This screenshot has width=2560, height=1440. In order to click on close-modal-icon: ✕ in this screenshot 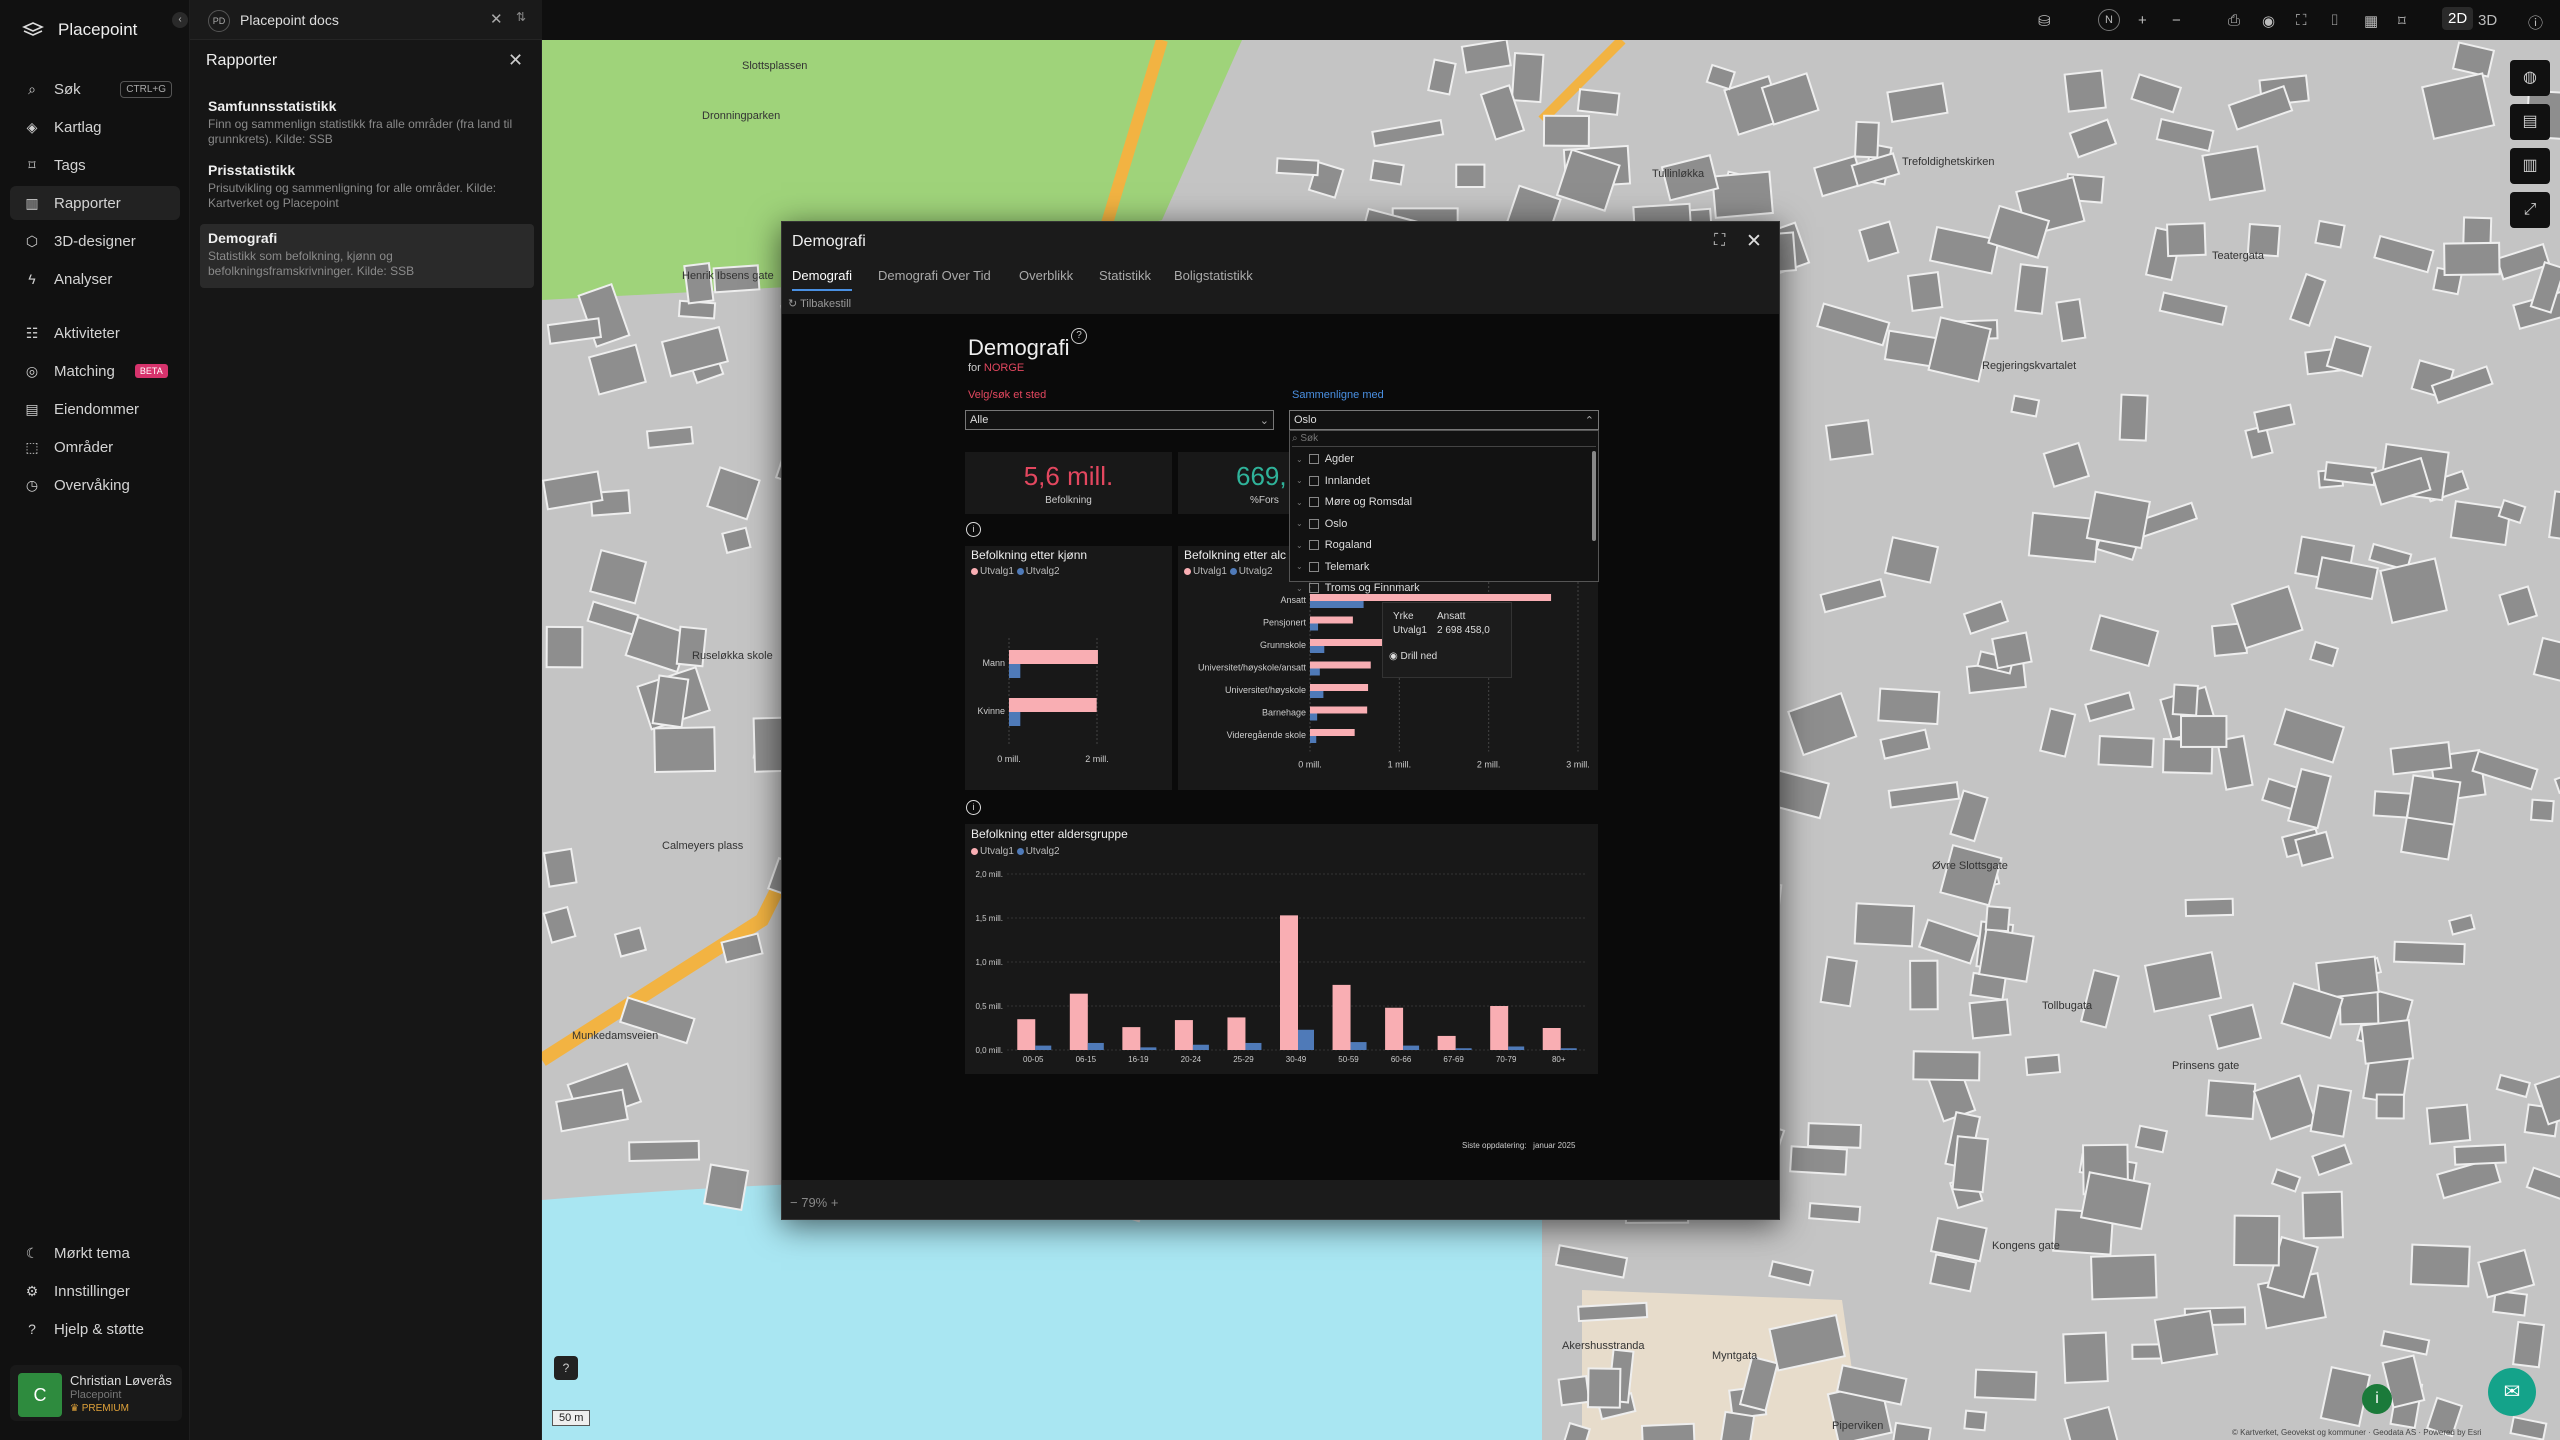, I will do `click(1754, 241)`.